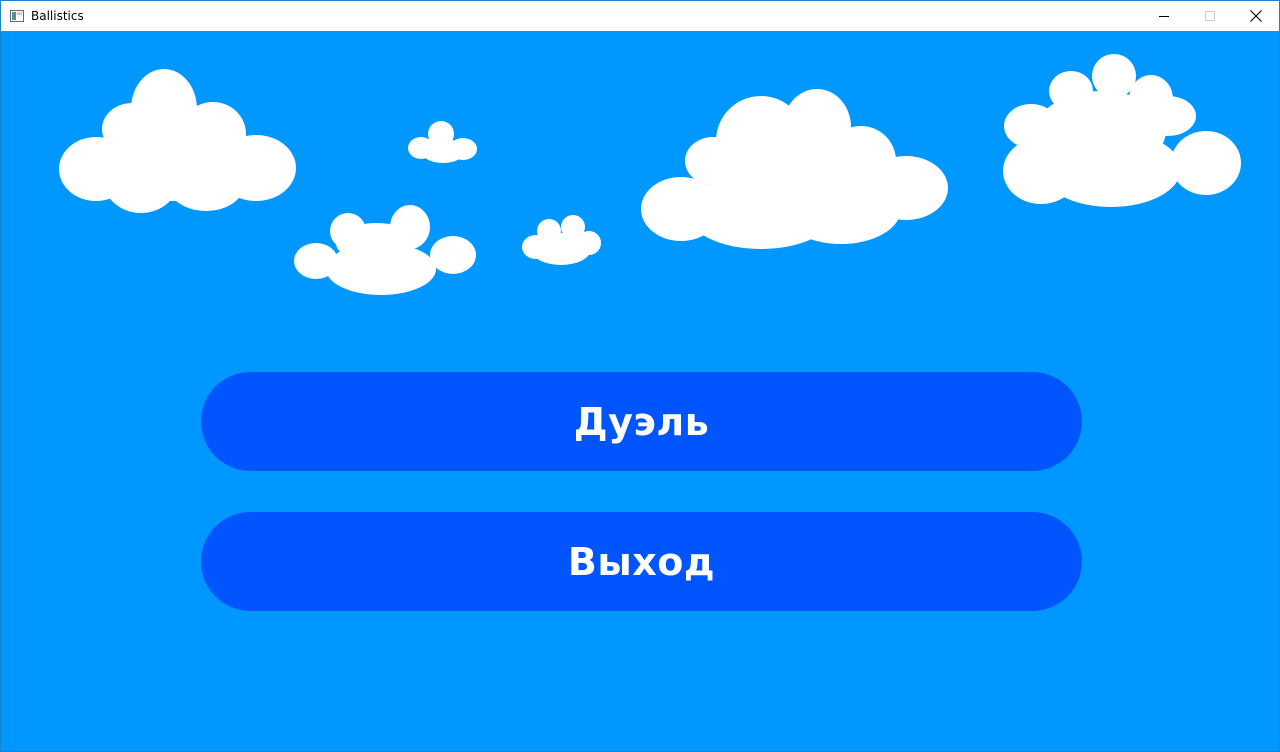 Image resolution: width=1280 pixels, height=752 pixels. What do you see at coordinates (17, 16) in the screenshot?
I see `window-app-icon` at bounding box center [17, 16].